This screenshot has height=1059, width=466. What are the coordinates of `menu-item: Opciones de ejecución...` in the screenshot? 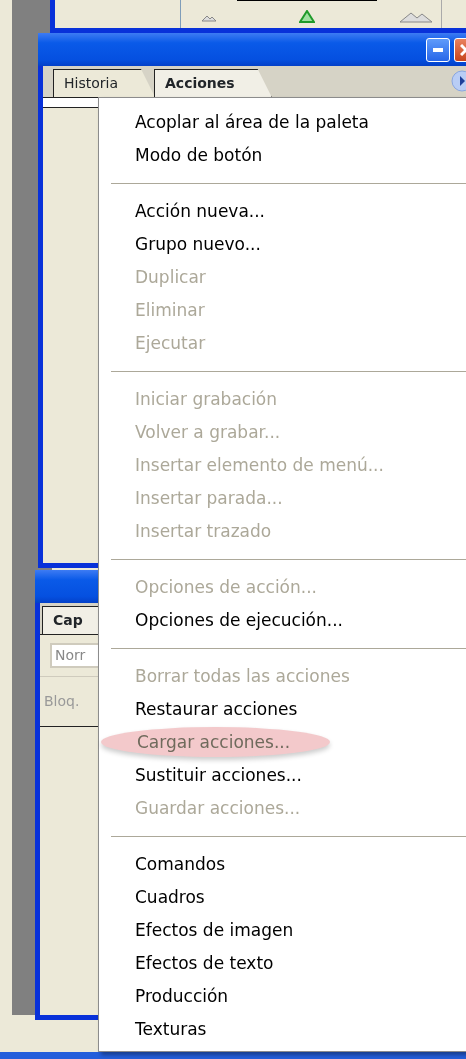 It's located at (239, 620).